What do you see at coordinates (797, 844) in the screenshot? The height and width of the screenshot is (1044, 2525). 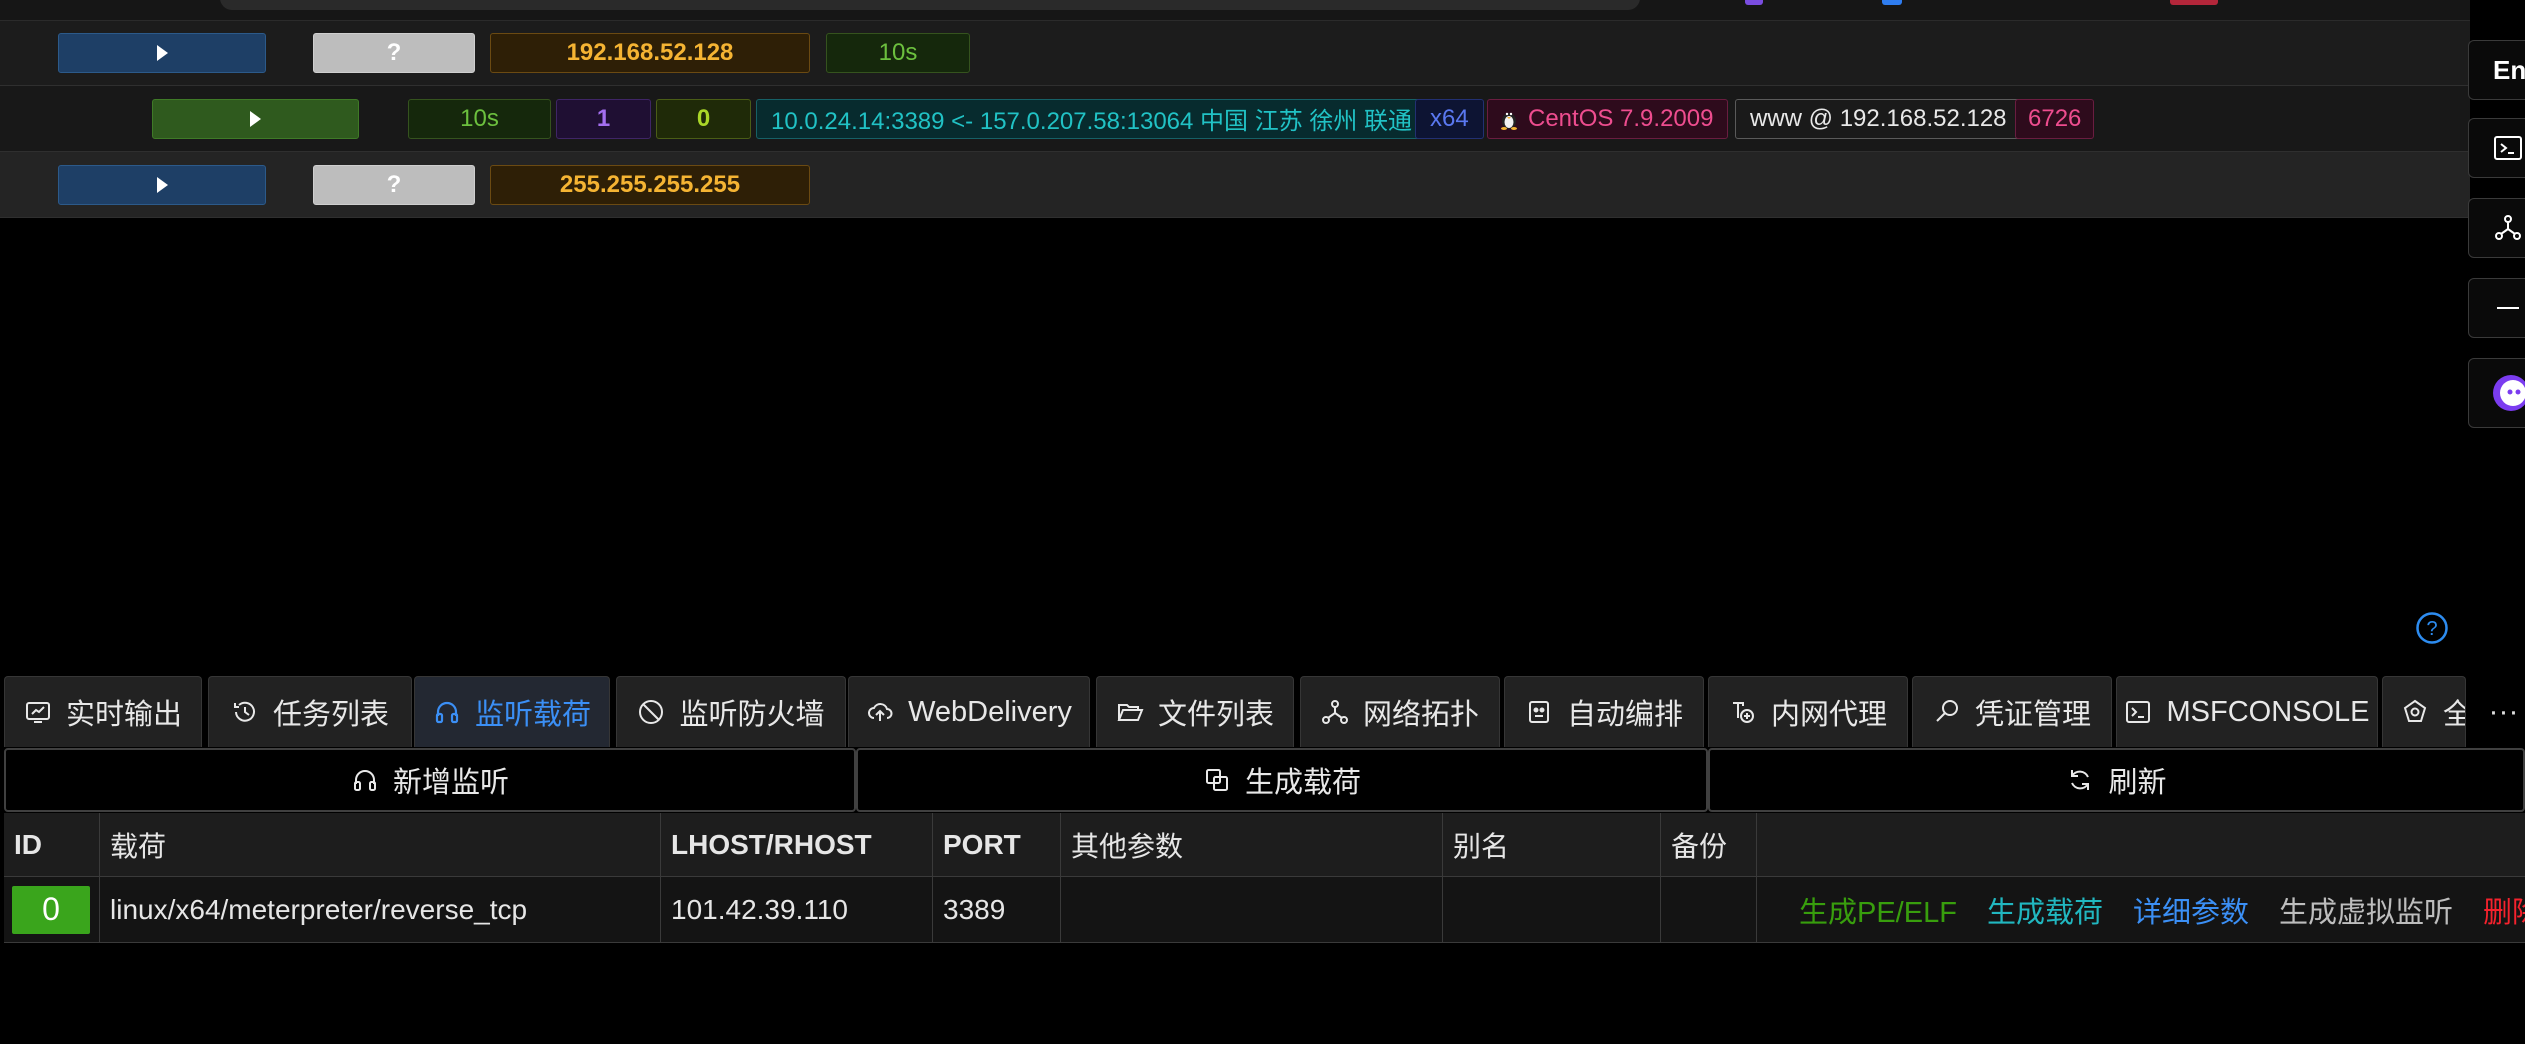 I see `header-lhost: LHOST/RHOST` at bounding box center [797, 844].